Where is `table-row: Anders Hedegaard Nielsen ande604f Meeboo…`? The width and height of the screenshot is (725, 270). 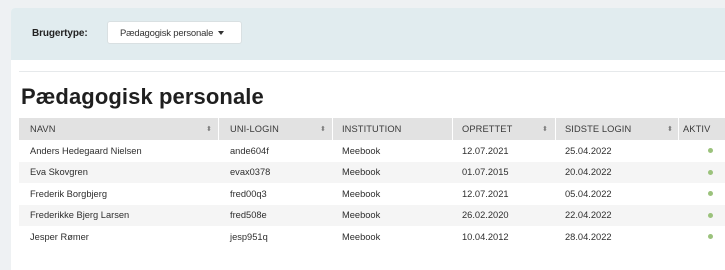
table-row: Anders Hedegaard Nielsen ande604f Meeboo… is located at coordinates (372, 151).